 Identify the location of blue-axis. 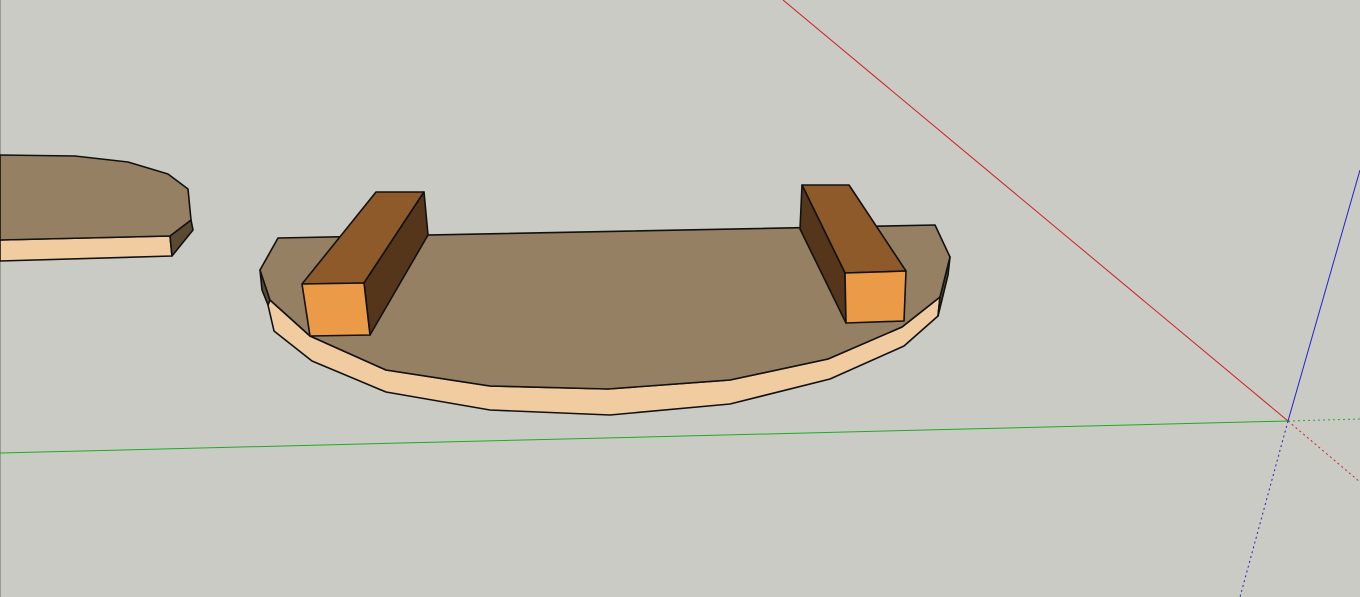
(1323, 295).